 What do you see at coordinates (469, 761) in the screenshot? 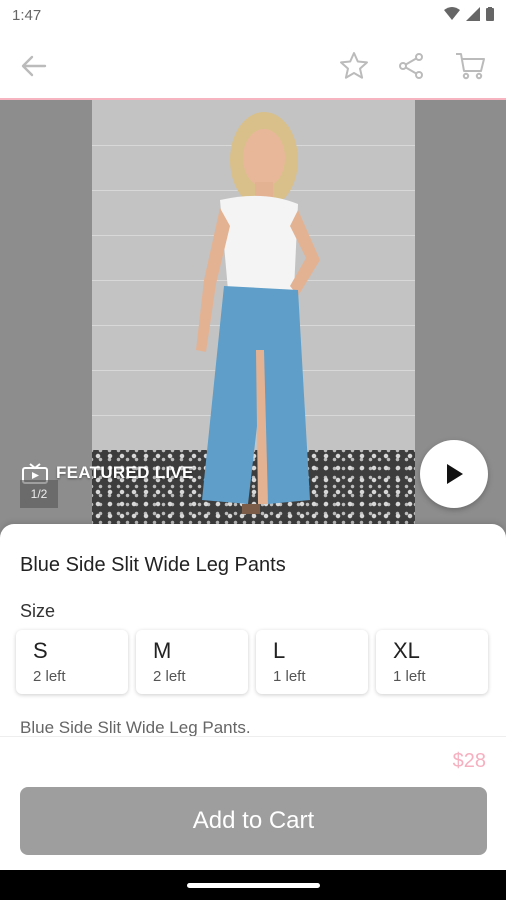
I see `product-price: $28` at bounding box center [469, 761].